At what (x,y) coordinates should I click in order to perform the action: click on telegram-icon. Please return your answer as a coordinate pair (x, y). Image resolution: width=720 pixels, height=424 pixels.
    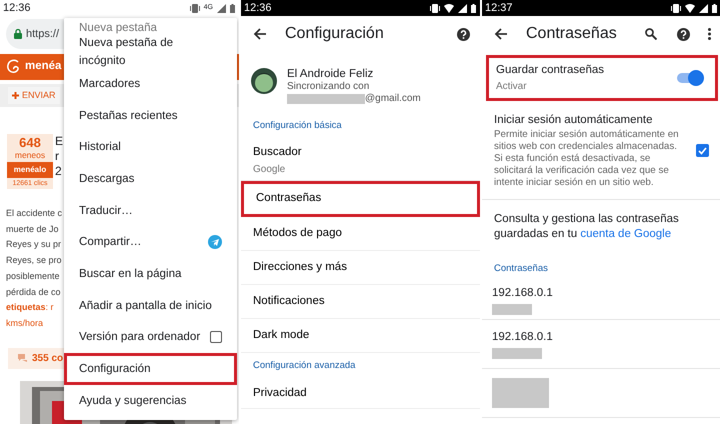
    Looking at the image, I should click on (215, 241).